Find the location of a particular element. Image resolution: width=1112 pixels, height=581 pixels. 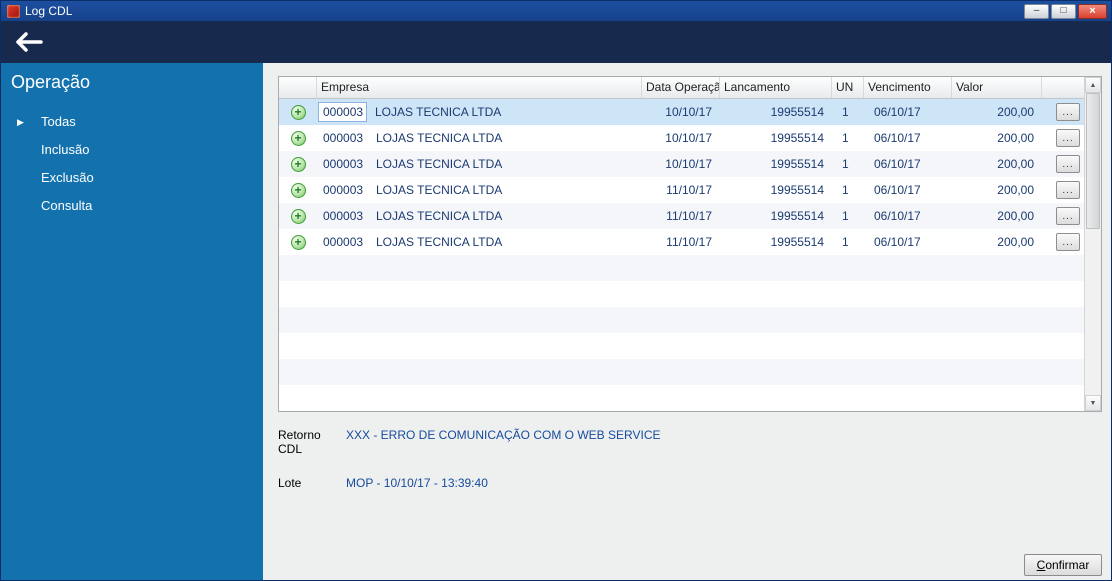

sidebar-item-label: Exclusão is located at coordinates (67, 177).